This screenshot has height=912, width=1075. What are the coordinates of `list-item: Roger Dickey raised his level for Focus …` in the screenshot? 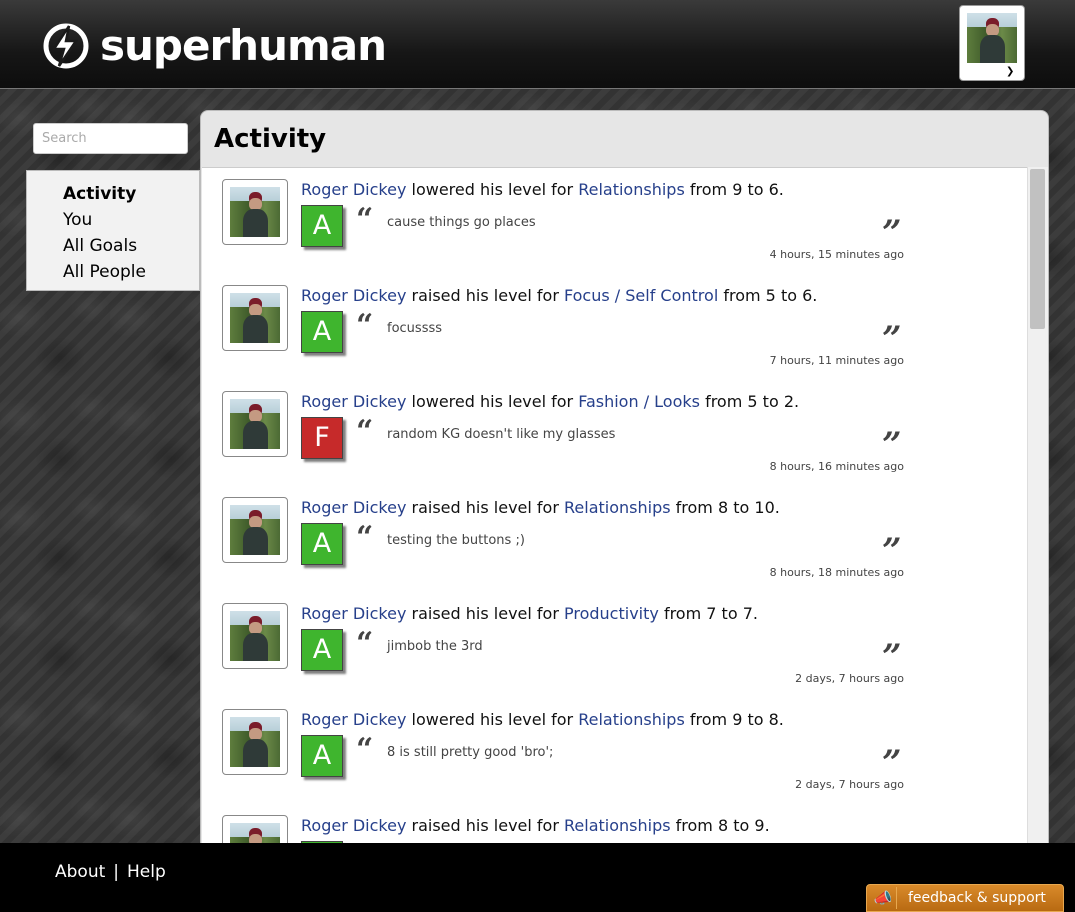 It's located at (614, 333).